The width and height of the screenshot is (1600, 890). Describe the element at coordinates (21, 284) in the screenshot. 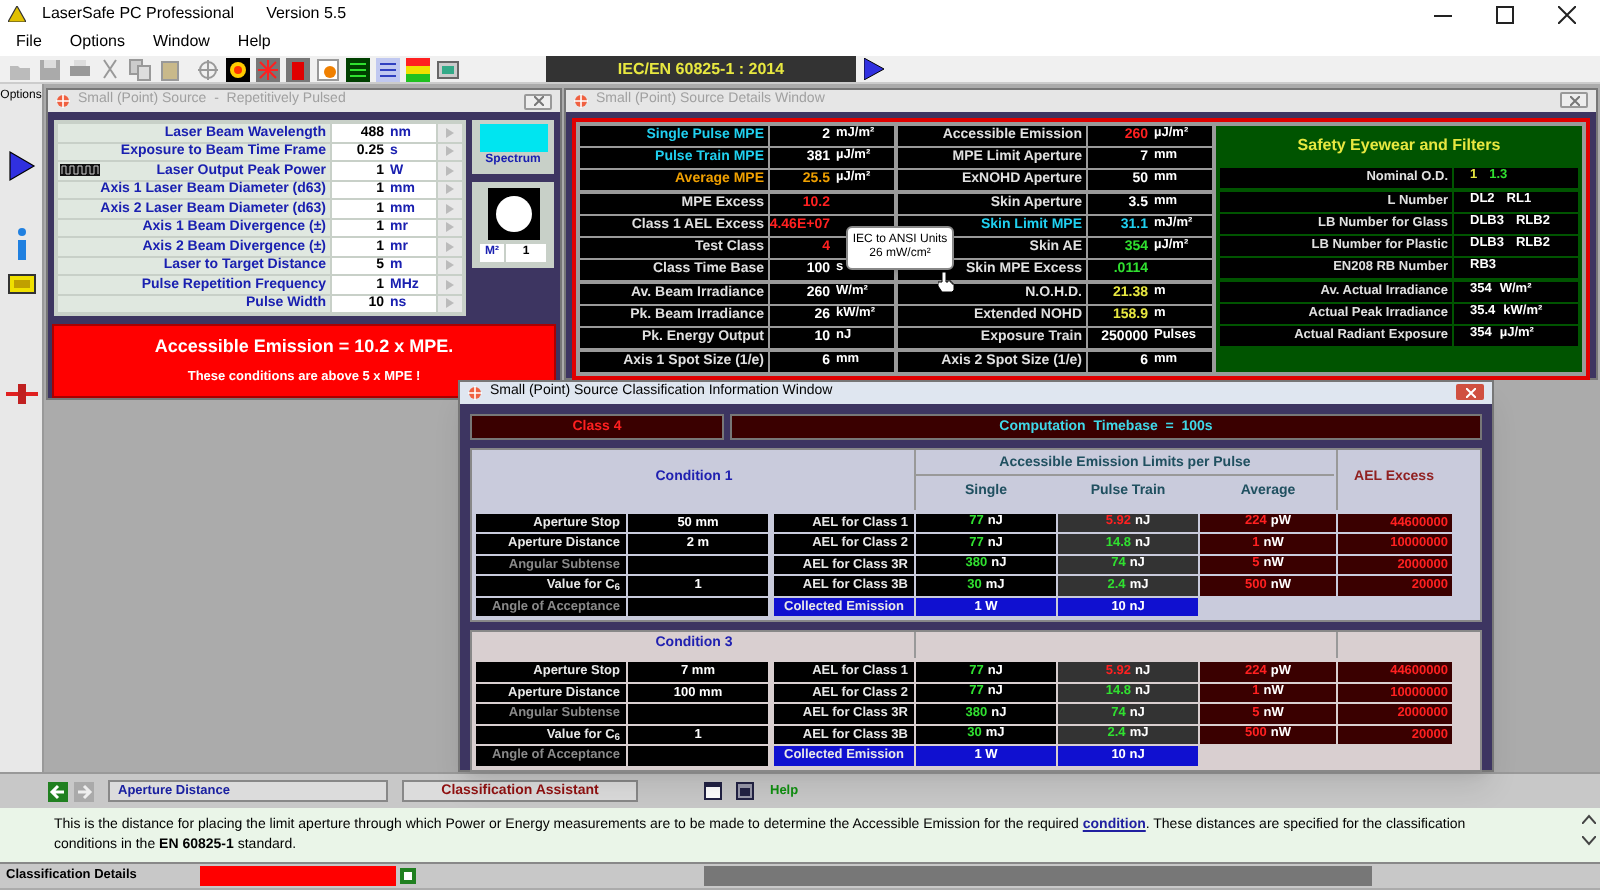

I see `card-icon` at that location.